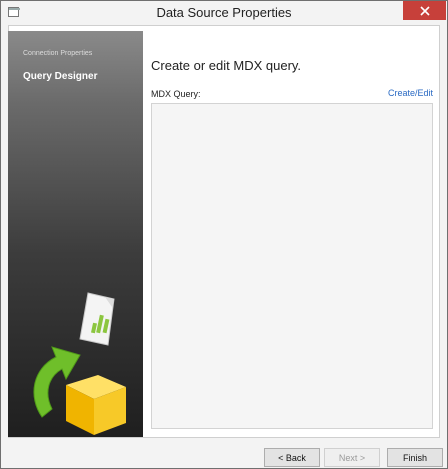 This screenshot has width=448, height=469. Describe the element at coordinates (79, 363) in the screenshot. I see `data-source-illustration` at that location.